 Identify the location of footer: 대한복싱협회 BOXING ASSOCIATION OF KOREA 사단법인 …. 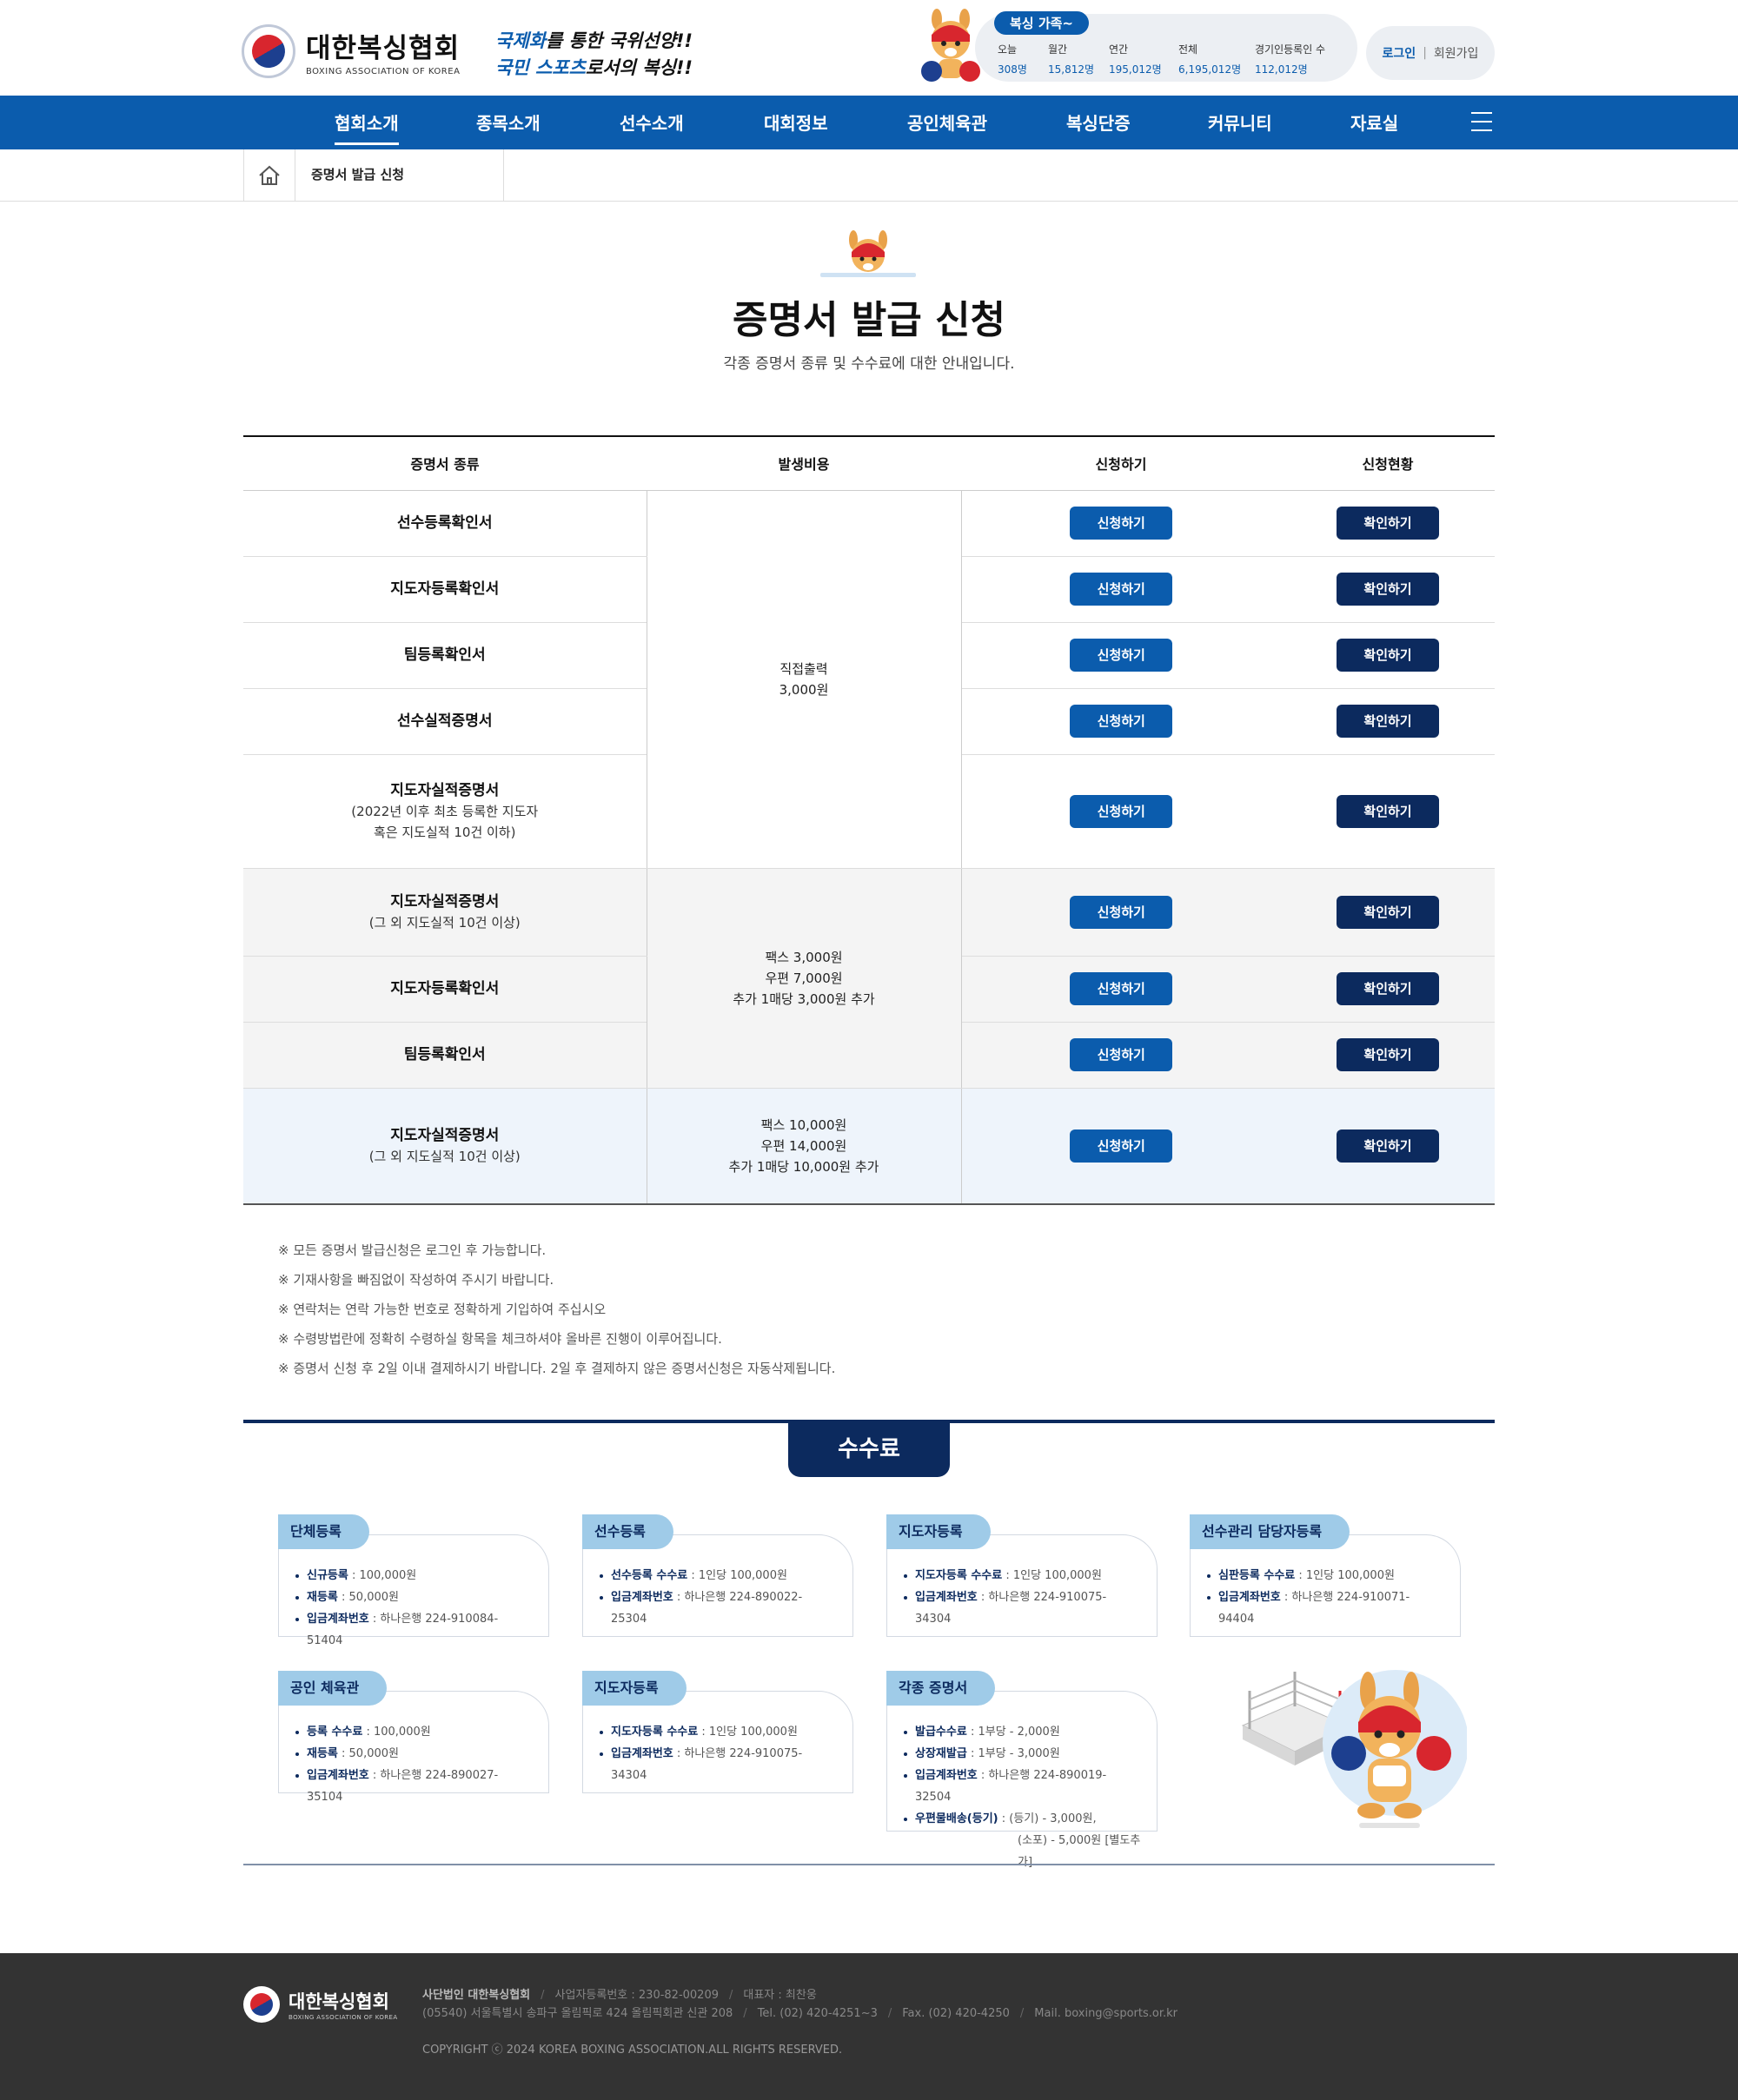
(869, 2026).